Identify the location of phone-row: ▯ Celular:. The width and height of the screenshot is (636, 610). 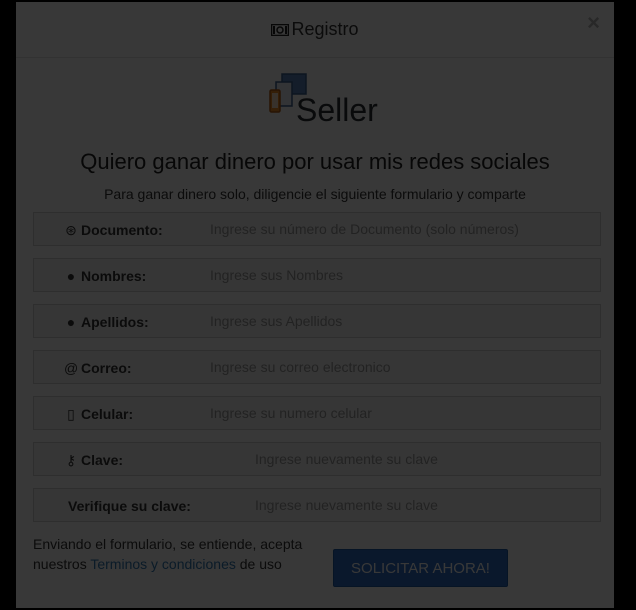
(317, 413).